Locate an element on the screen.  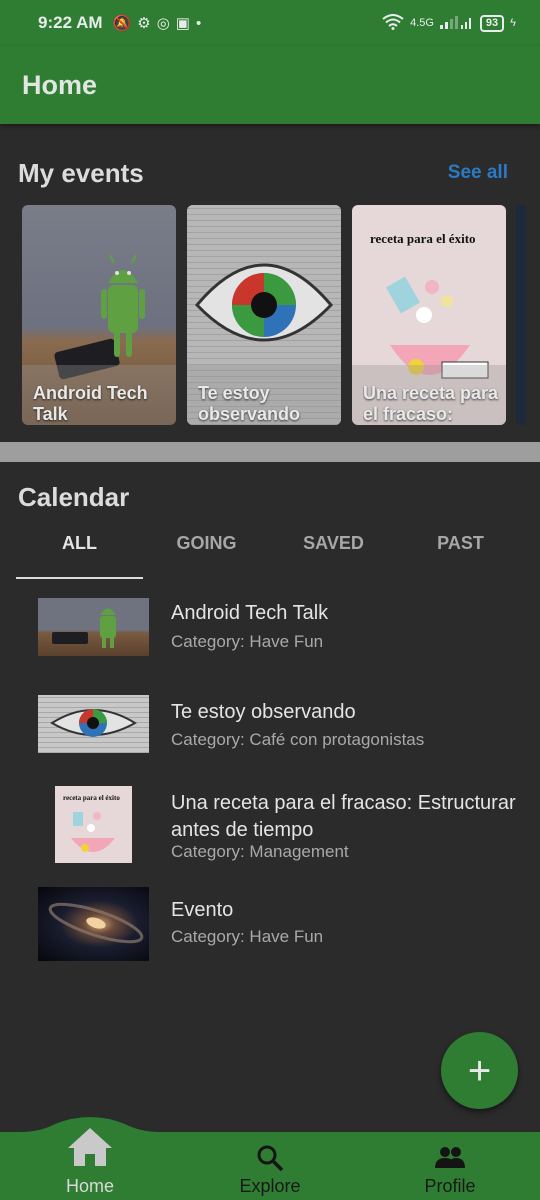
list-item-title: Te estoy observando is located at coordinates (263, 712).